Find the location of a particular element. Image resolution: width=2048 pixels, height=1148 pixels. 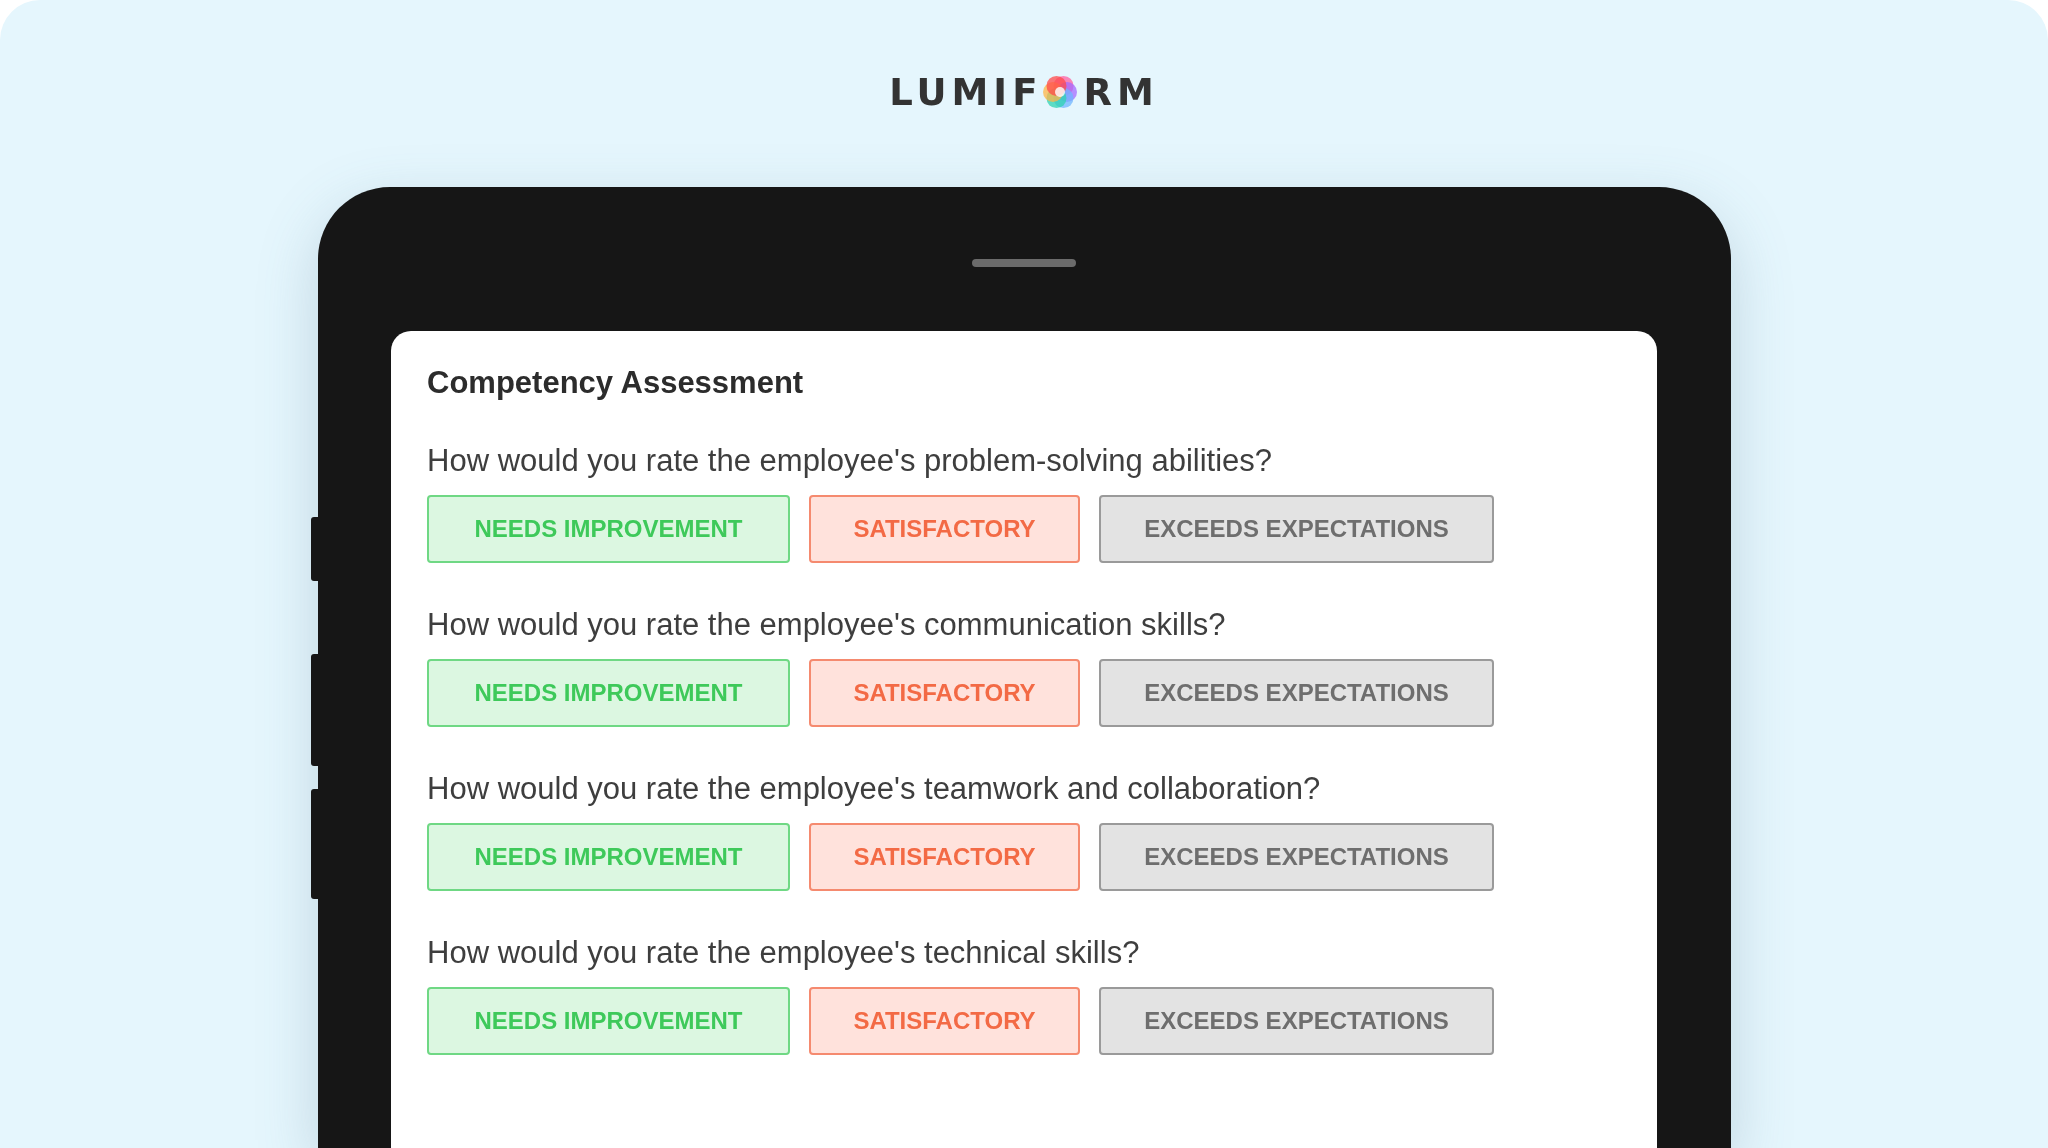

flower-logo-icon is located at coordinates (1060, 92).